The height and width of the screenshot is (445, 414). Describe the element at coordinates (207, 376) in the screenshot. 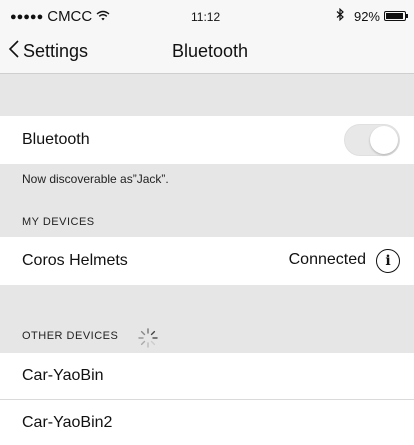

I see `other-device-row: Car-YaoBin` at that location.